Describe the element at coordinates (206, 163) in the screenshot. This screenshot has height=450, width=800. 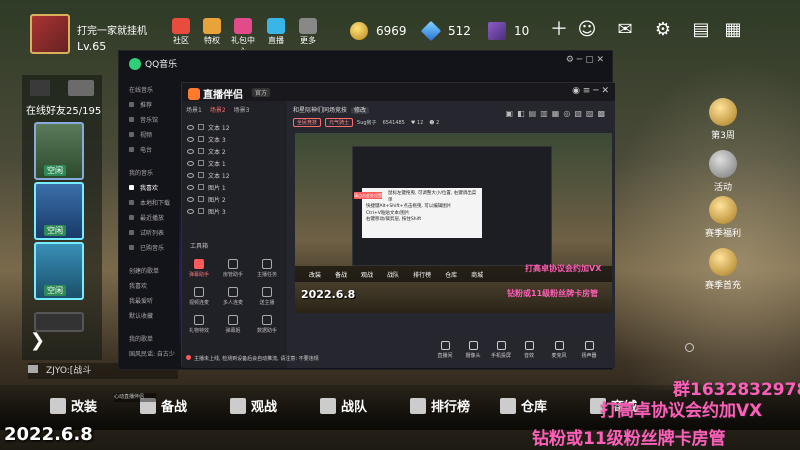
I see `source-row: 文本 1` at that location.